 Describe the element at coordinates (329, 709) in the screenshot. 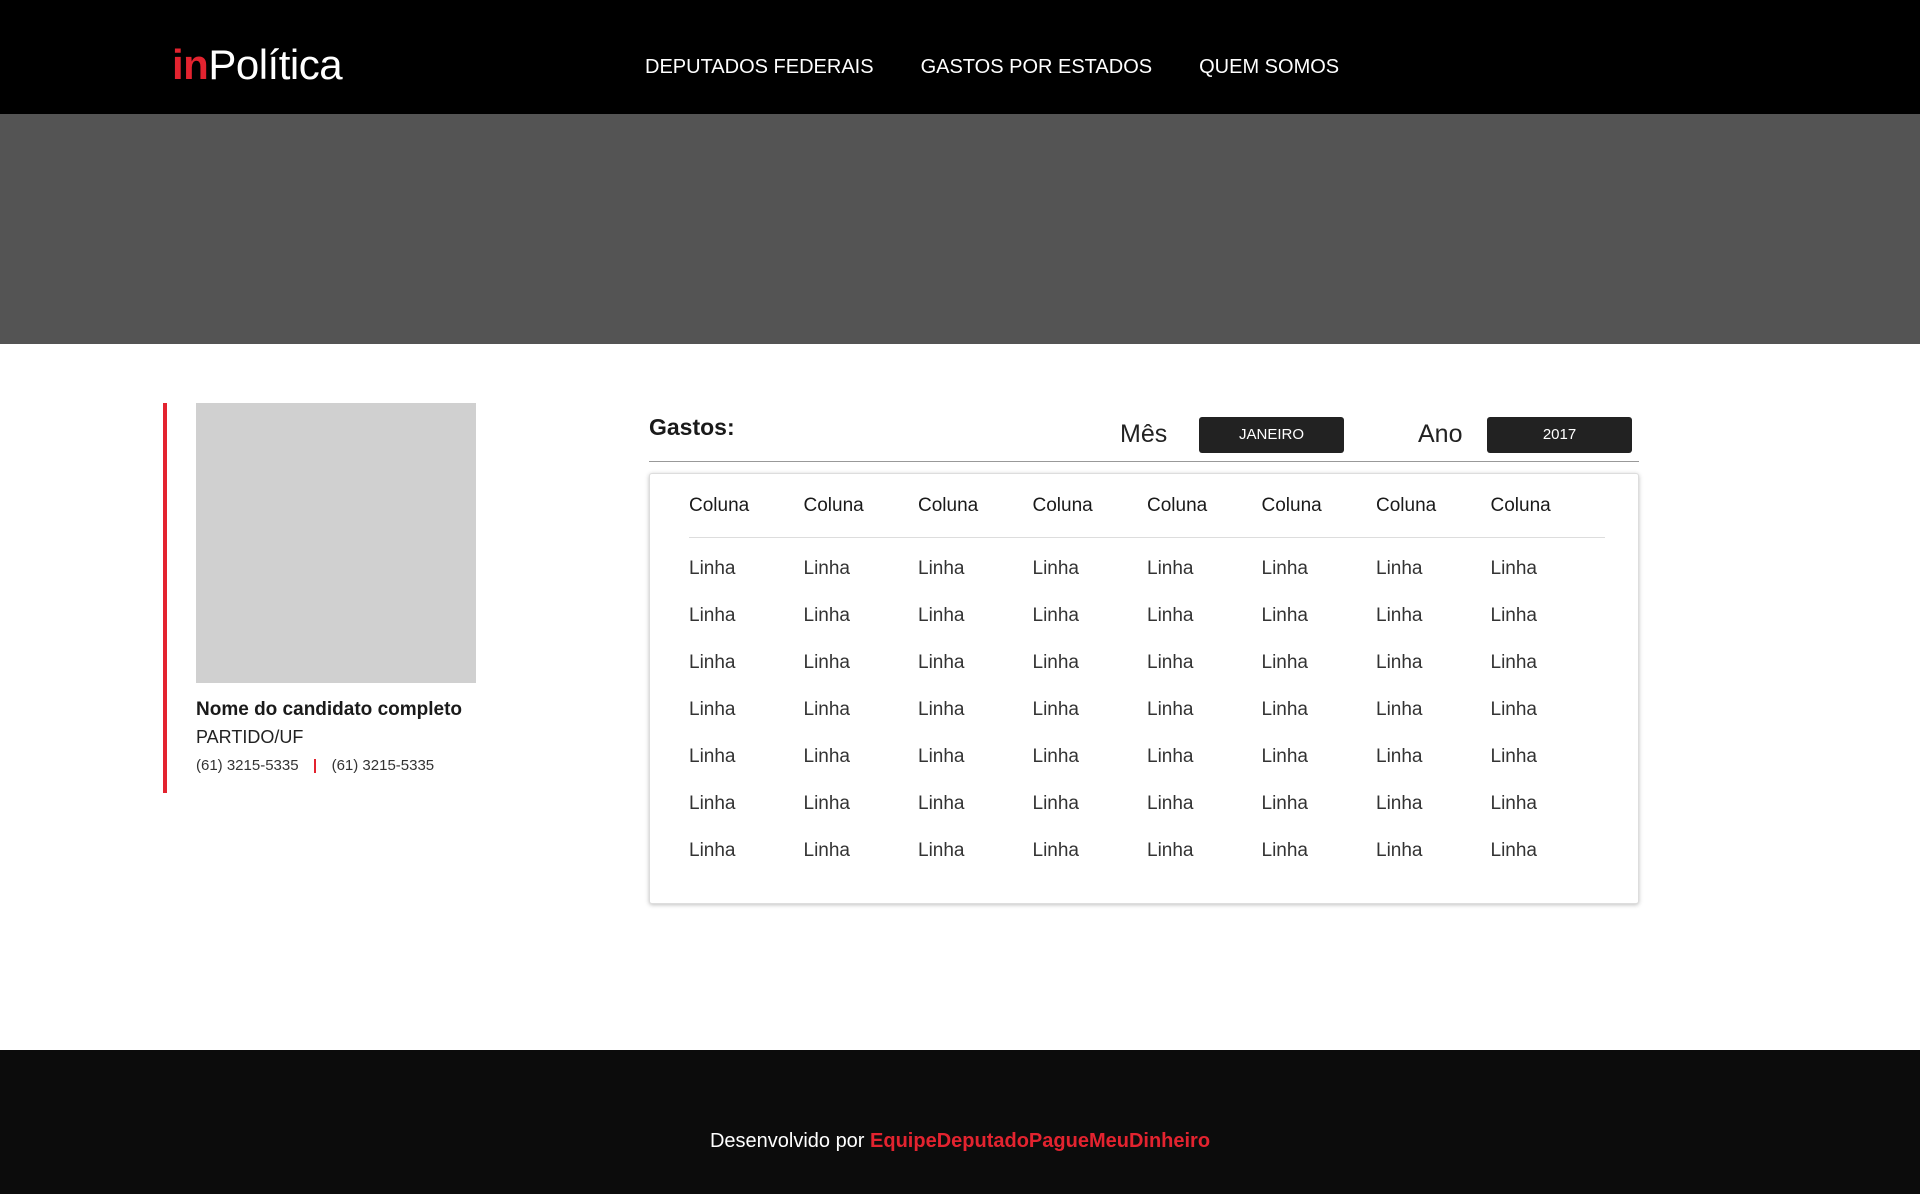

I see `candidate-name: Nome do candidato completo` at that location.